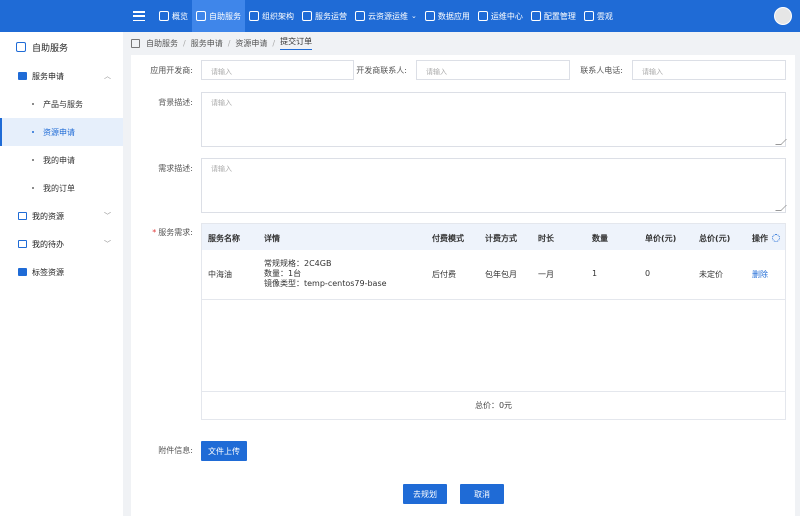  Describe the element at coordinates (277, 70) in the screenshot. I see `app-developer-input: 请输入` at that location.